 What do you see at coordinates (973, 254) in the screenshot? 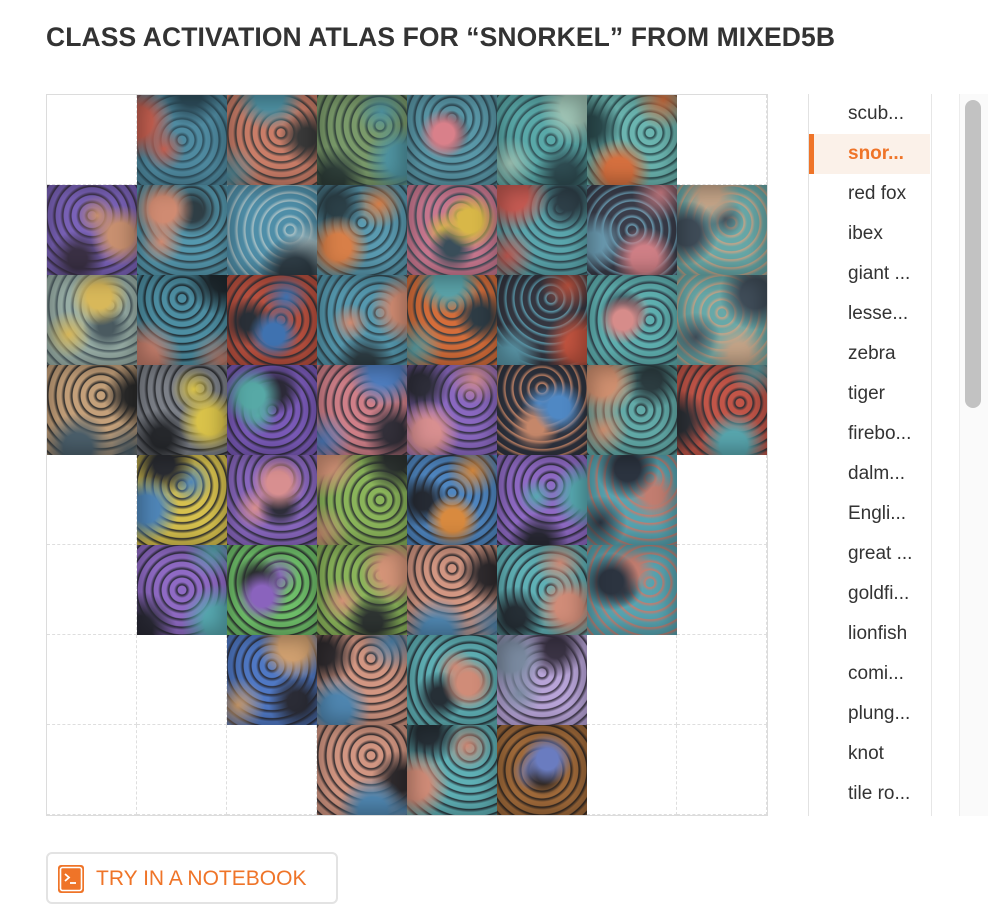
I see `scrollbar-thumb` at bounding box center [973, 254].